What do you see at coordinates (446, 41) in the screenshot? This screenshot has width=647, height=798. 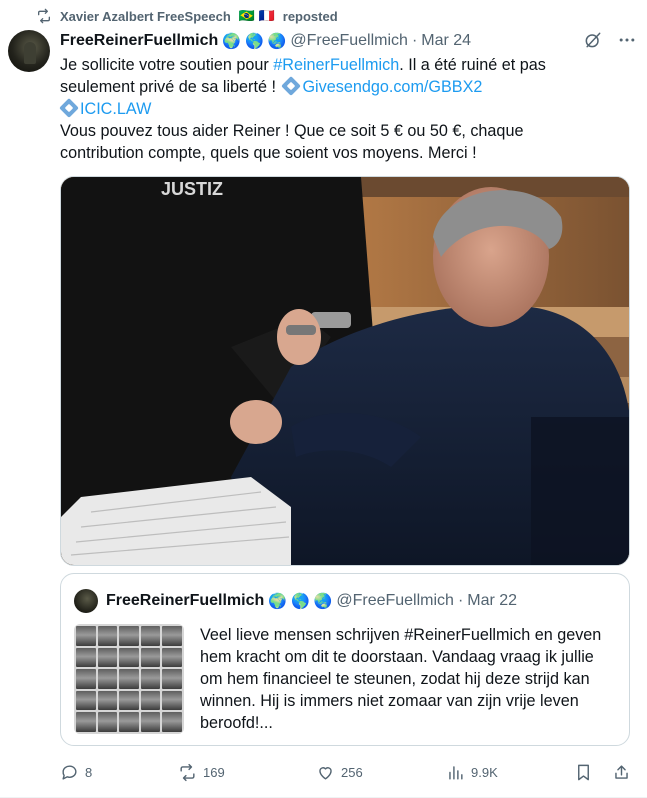 I see `tweet-date: Mar 24` at bounding box center [446, 41].